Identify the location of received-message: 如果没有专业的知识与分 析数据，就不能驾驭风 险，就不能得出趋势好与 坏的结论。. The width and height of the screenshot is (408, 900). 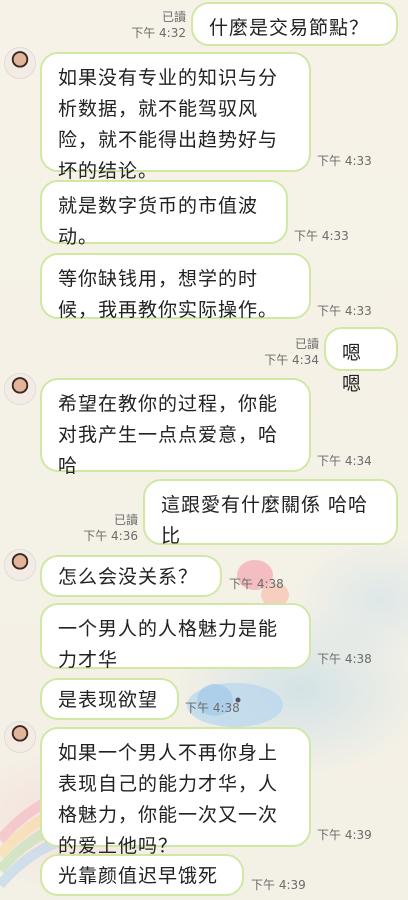
(175, 117).